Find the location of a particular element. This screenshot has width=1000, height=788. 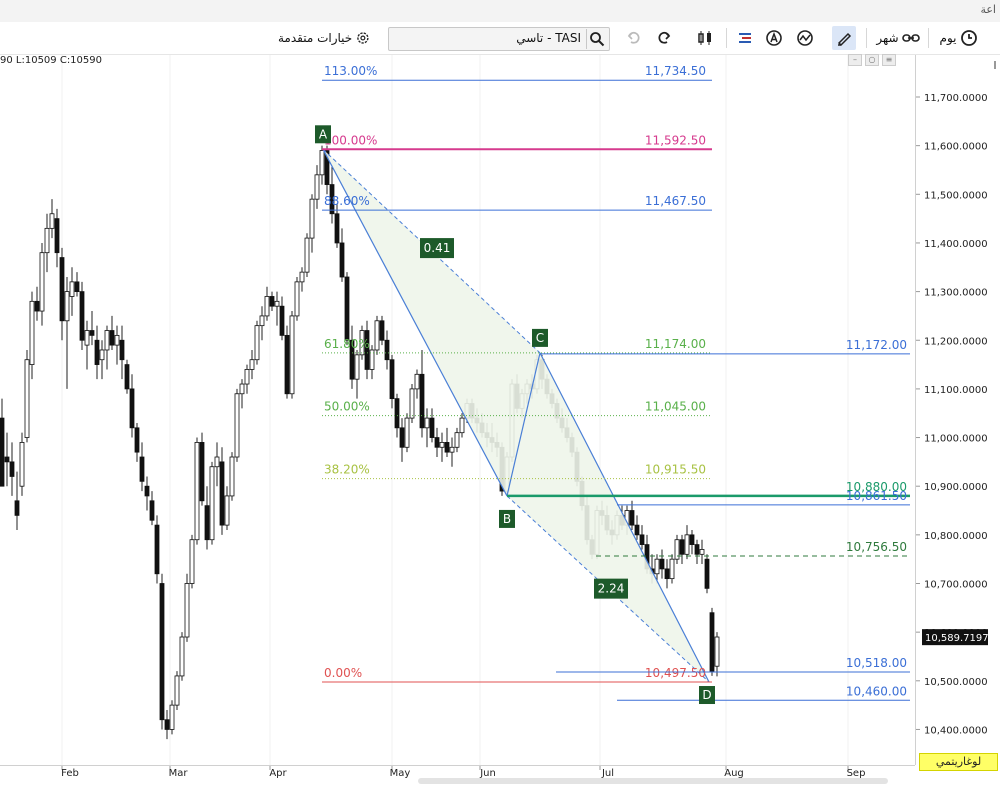

fib-level-percent: 0.00% is located at coordinates (343, 673).